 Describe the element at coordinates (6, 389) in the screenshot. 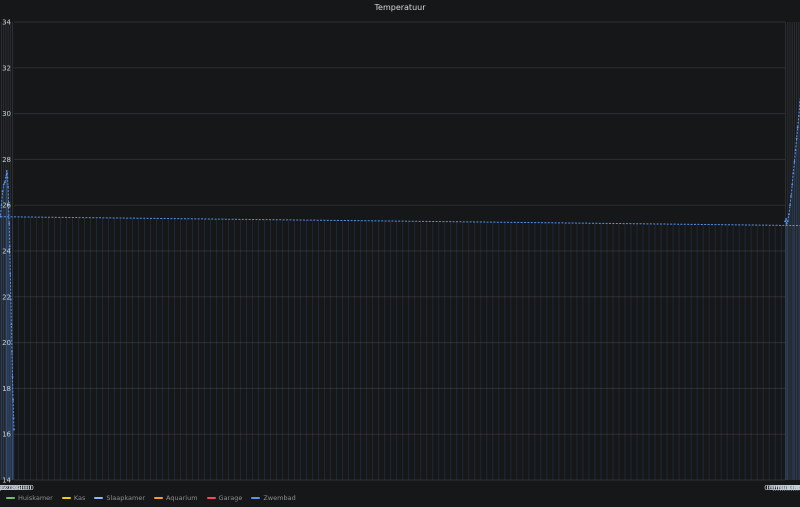

I see `y-tick-label: 18` at that location.